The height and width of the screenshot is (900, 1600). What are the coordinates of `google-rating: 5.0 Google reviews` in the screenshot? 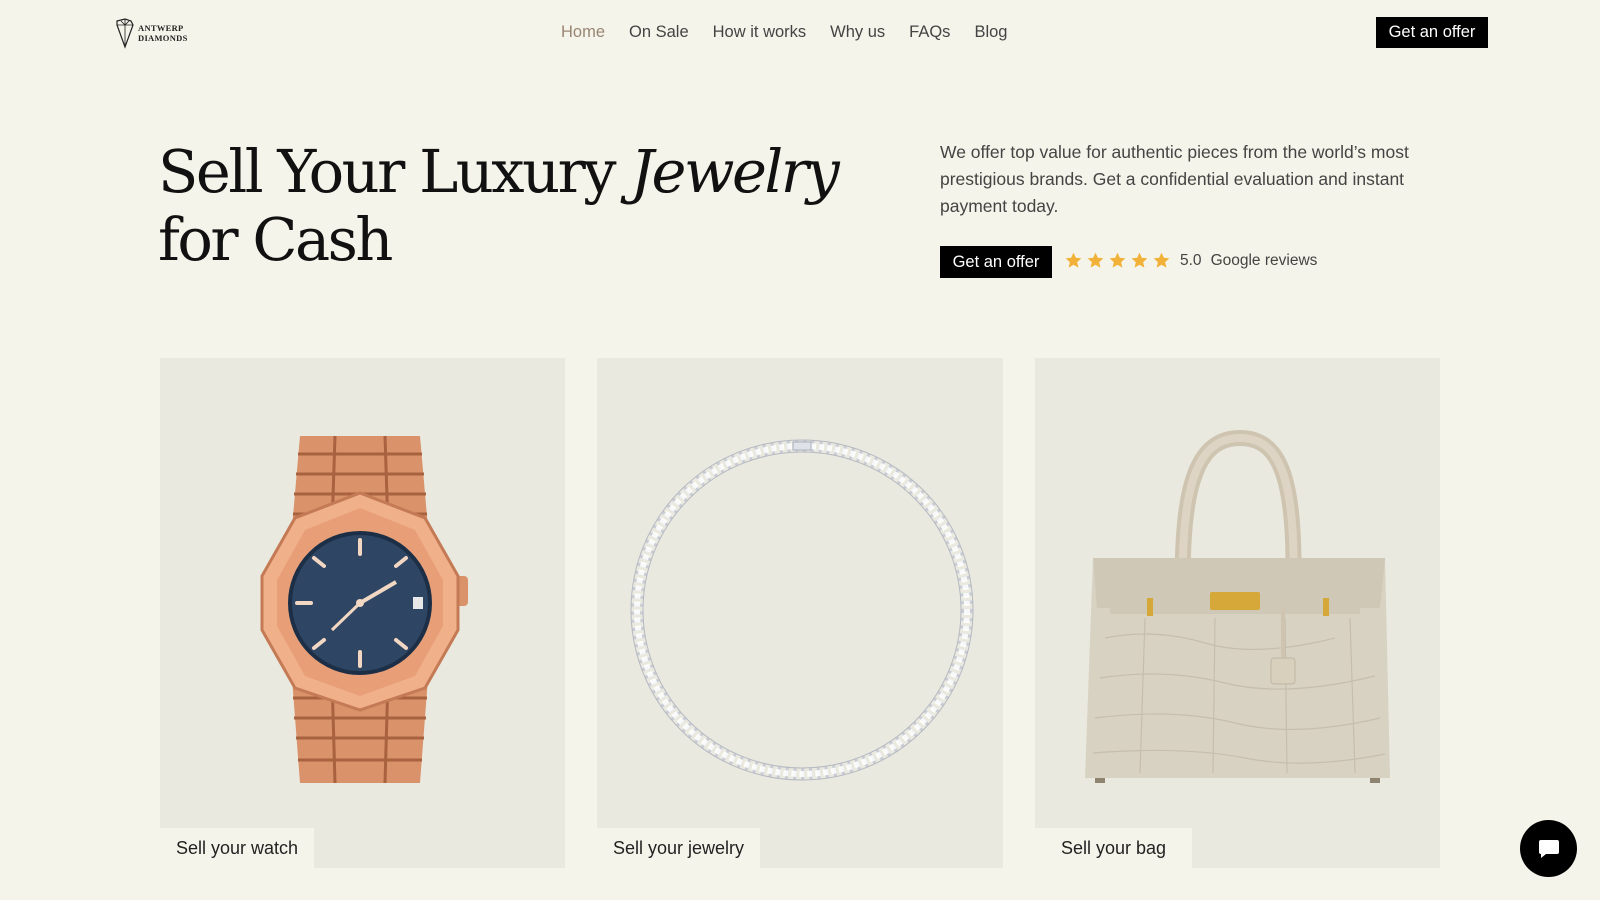 It's located at (1190, 260).